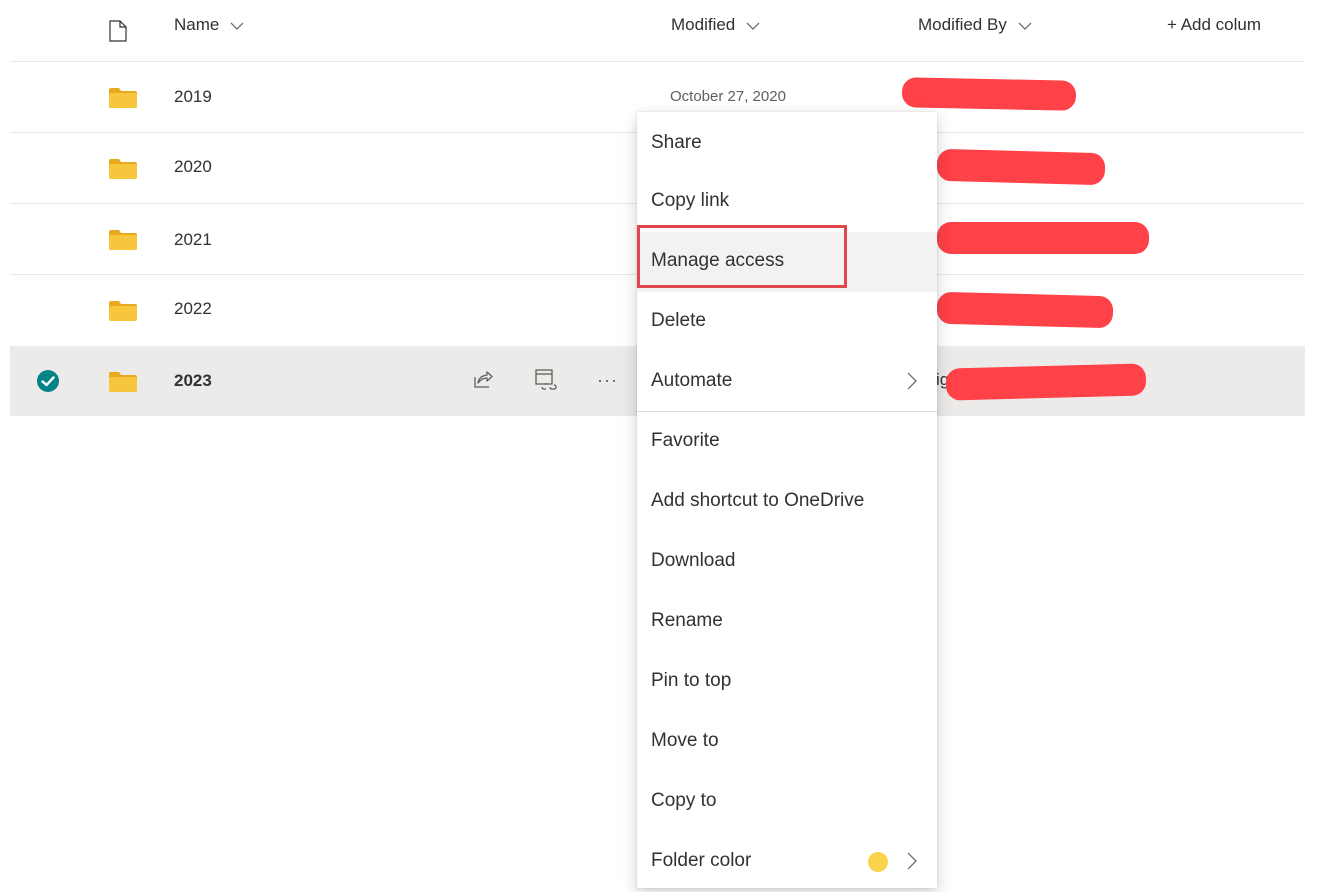 The height and width of the screenshot is (892, 1325). Describe the element at coordinates (546, 382) in the screenshot. I see `copy-link-icon` at that location.